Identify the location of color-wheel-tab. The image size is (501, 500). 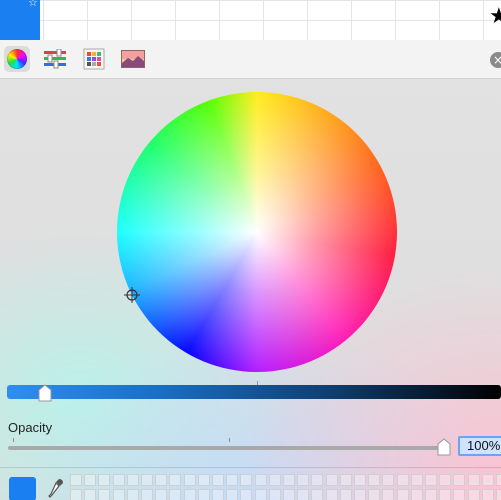
(17, 59).